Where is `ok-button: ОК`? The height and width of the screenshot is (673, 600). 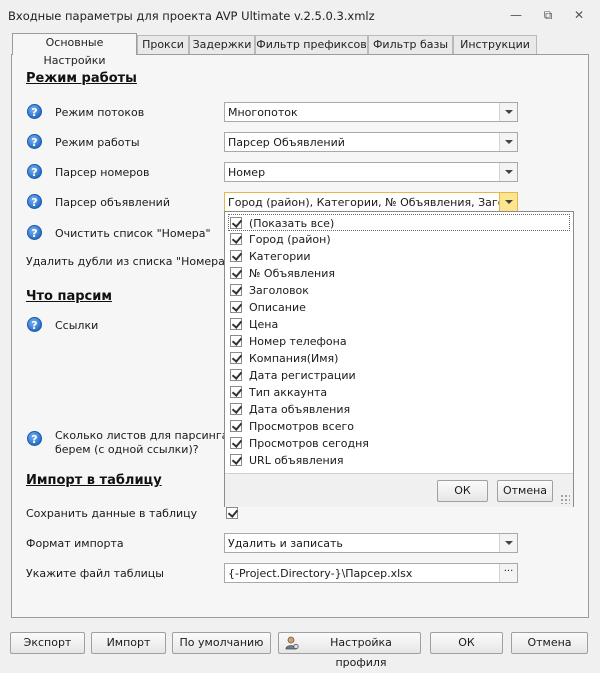 ok-button: ОК is located at coordinates (466, 643).